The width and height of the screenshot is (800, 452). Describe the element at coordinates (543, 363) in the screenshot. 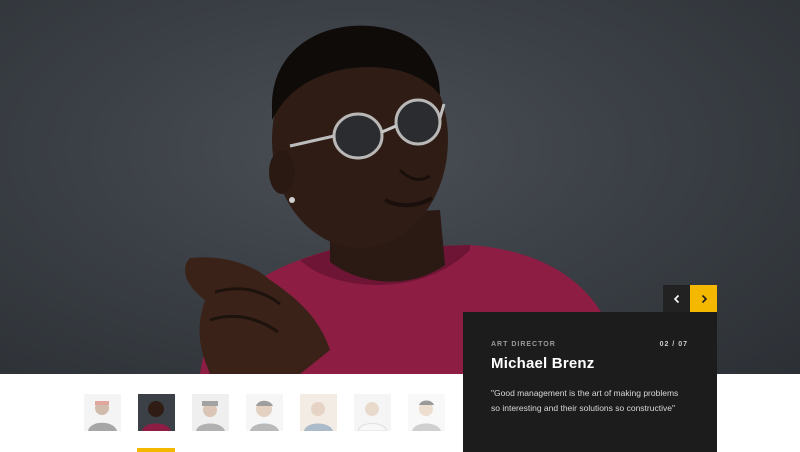

I see `person-name: Michael Brenz` at that location.